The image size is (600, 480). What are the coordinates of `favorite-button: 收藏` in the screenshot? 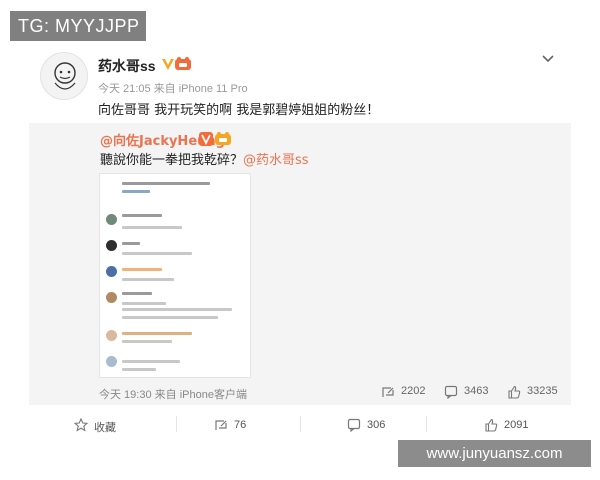 It's located at (104, 426).